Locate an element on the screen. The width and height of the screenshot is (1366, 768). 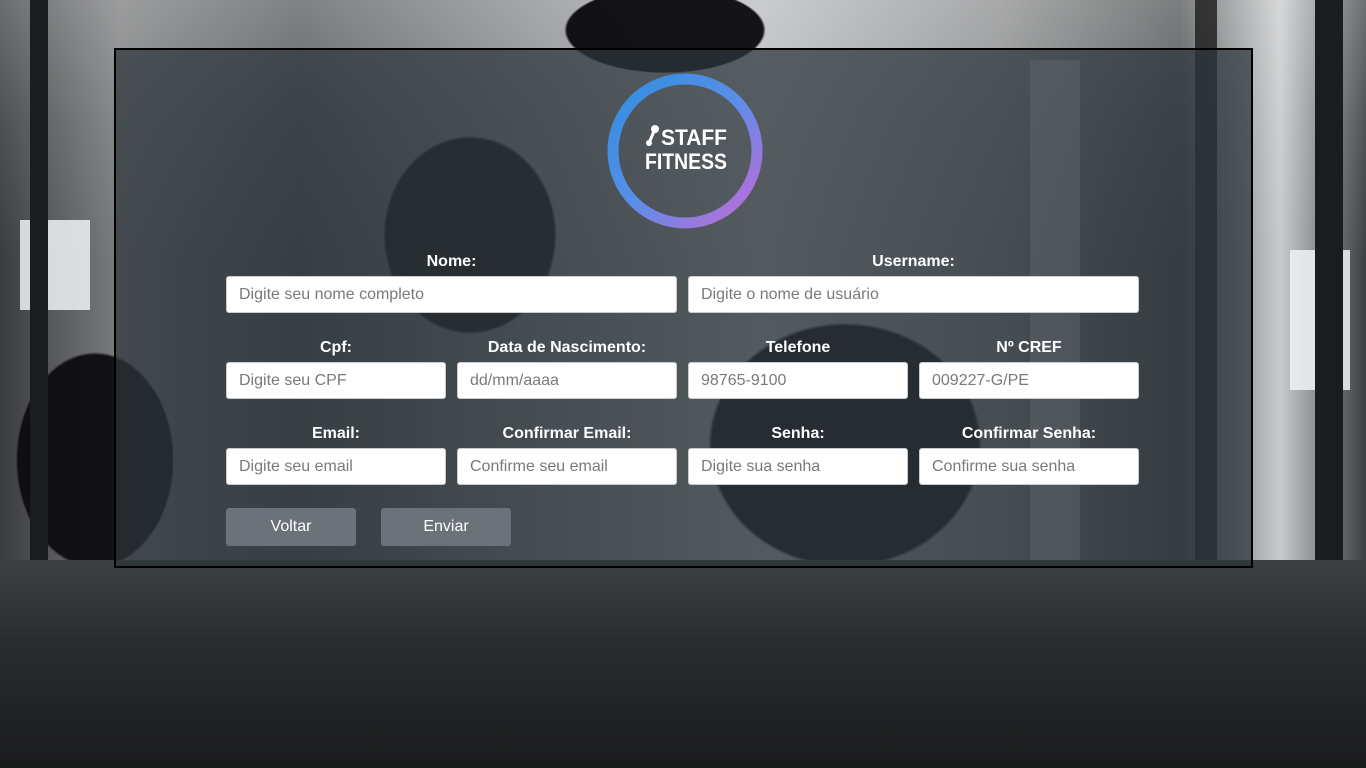
cref-field: Nº CREF is located at coordinates (1029, 368).